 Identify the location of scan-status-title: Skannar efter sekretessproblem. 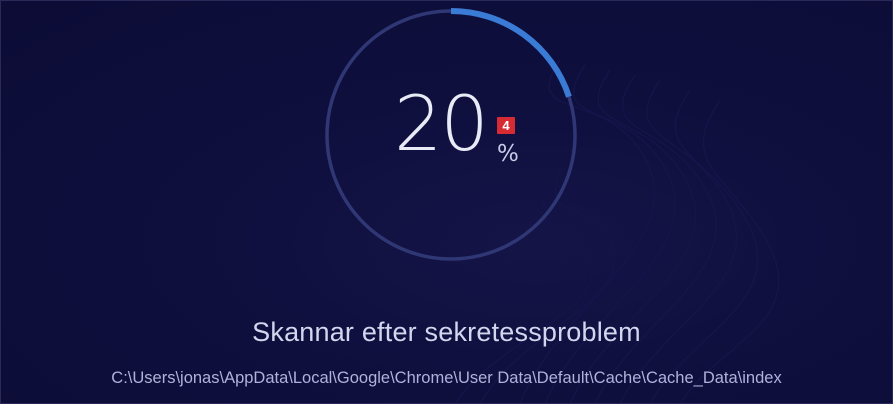
(446, 332).